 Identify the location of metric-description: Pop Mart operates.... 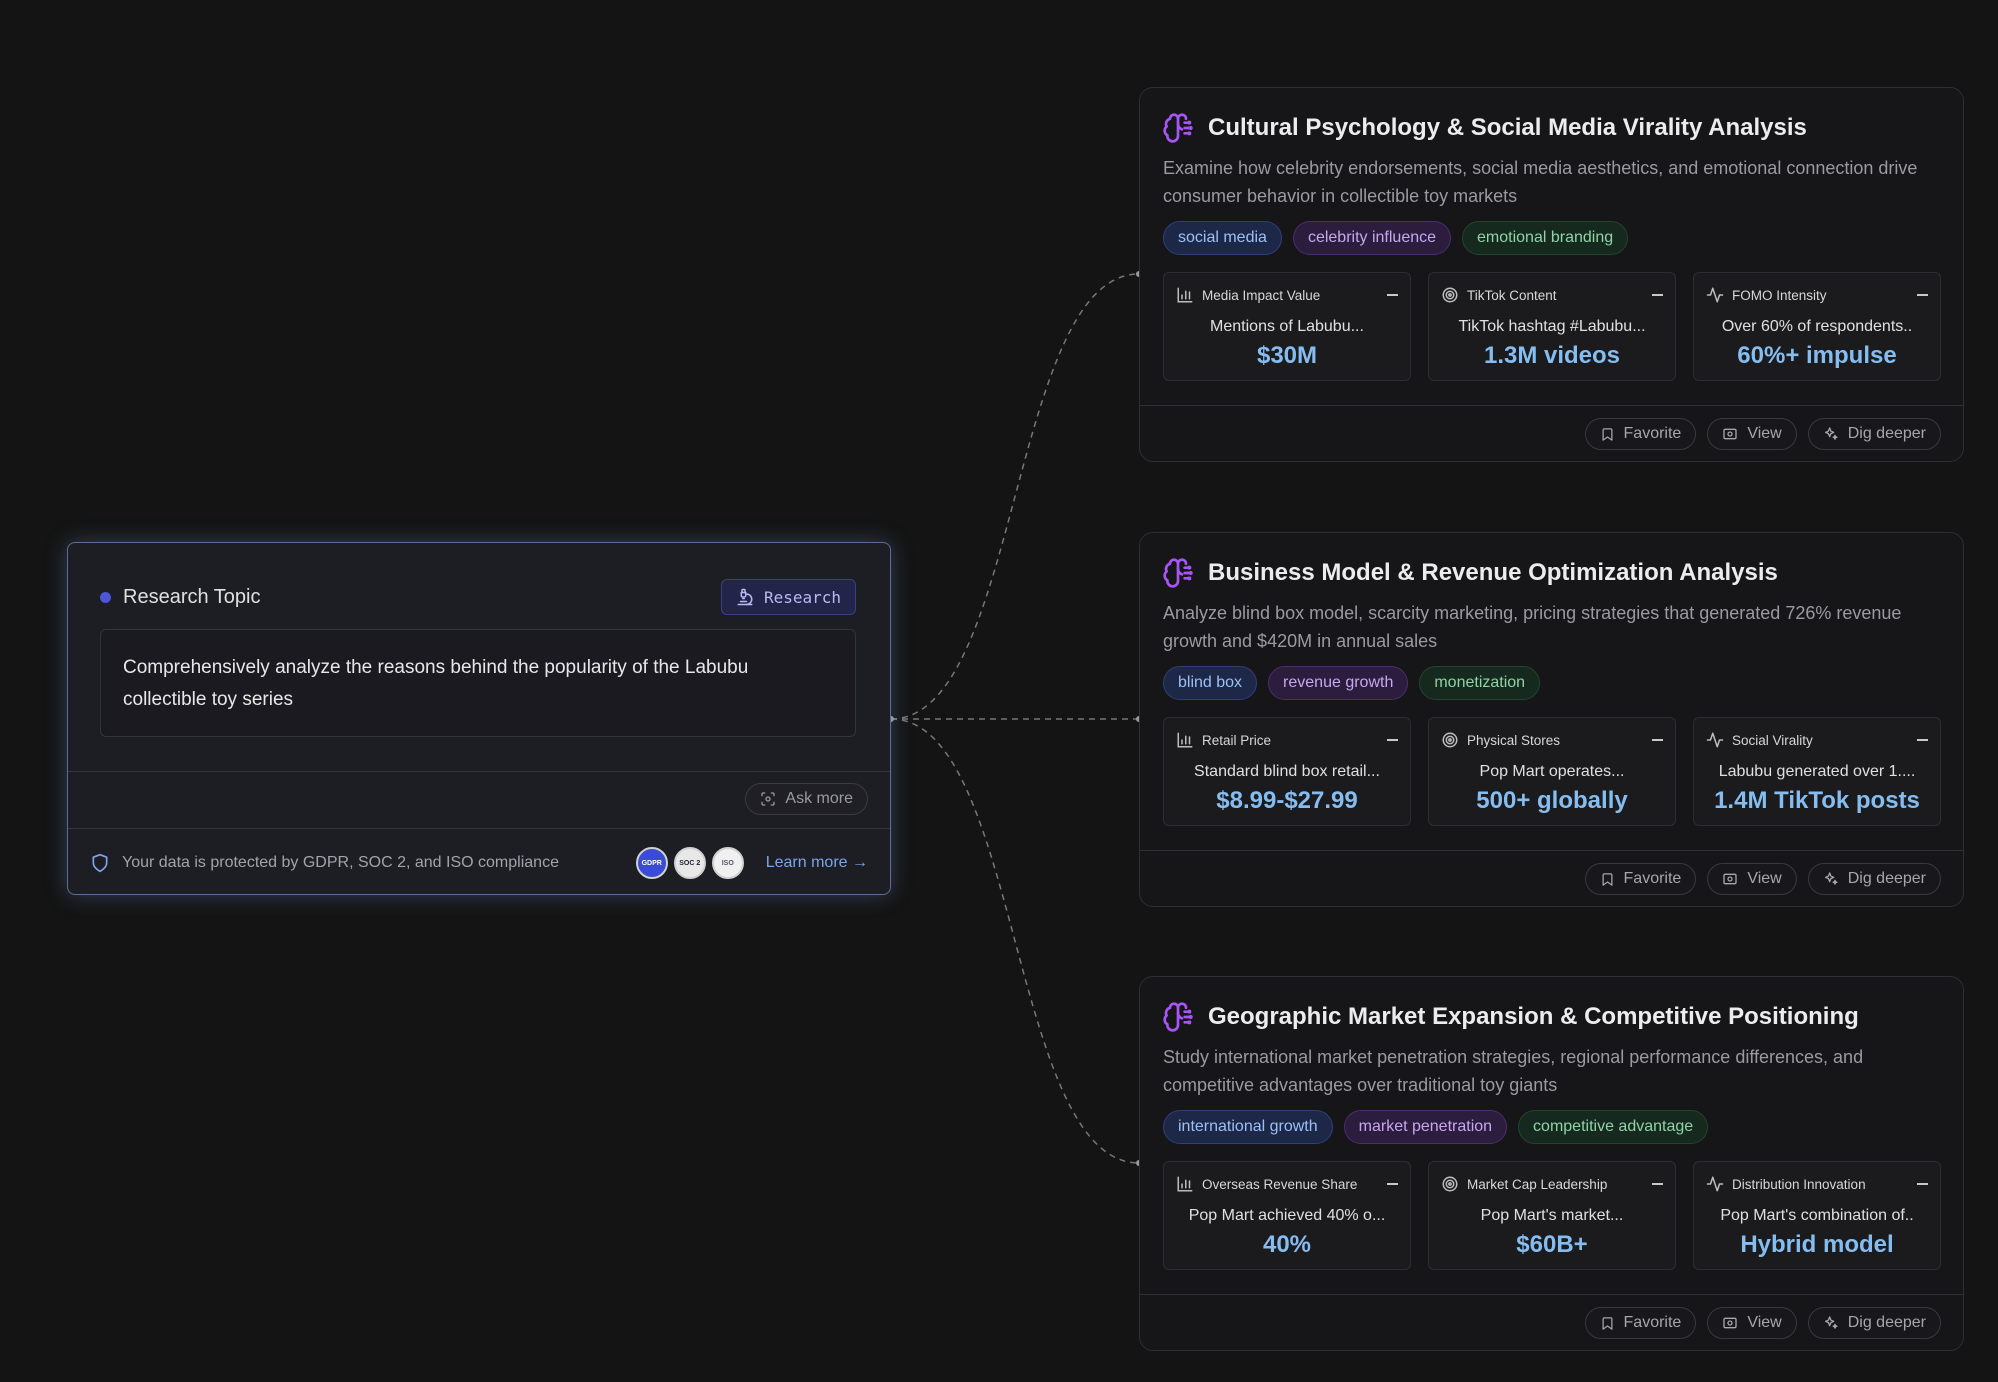
(1552, 771).